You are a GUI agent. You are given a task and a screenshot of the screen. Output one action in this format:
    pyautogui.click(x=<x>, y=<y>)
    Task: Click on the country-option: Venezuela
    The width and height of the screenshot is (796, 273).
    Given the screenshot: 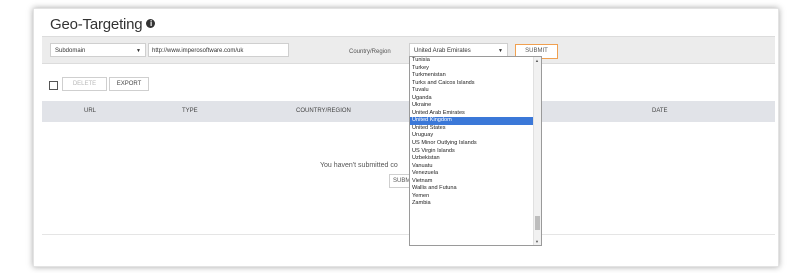 What is the action you would take?
    pyautogui.click(x=472, y=174)
    